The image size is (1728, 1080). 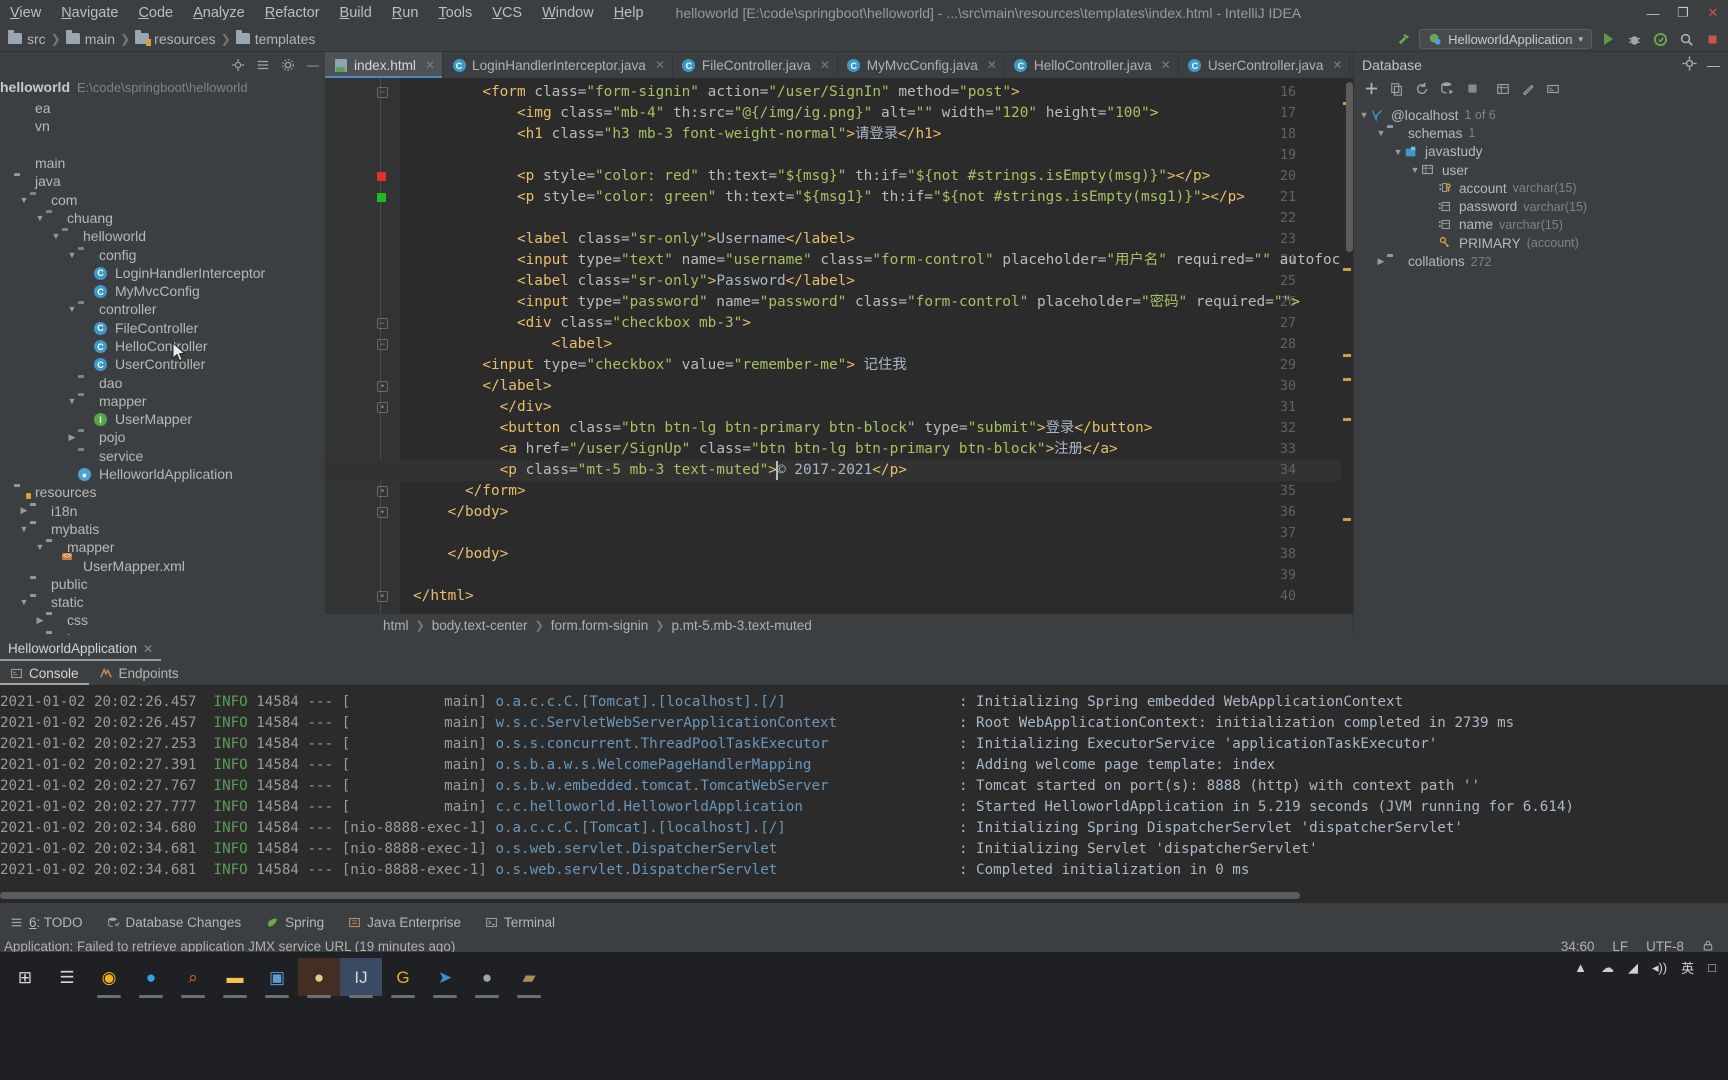 I want to click on tree-item-usermapper: I UserMapper, so click(x=162, y=419).